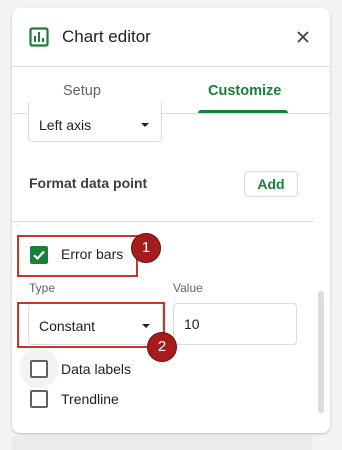  What do you see at coordinates (95, 122) in the screenshot?
I see `axis-select: Left axis` at bounding box center [95, 122].